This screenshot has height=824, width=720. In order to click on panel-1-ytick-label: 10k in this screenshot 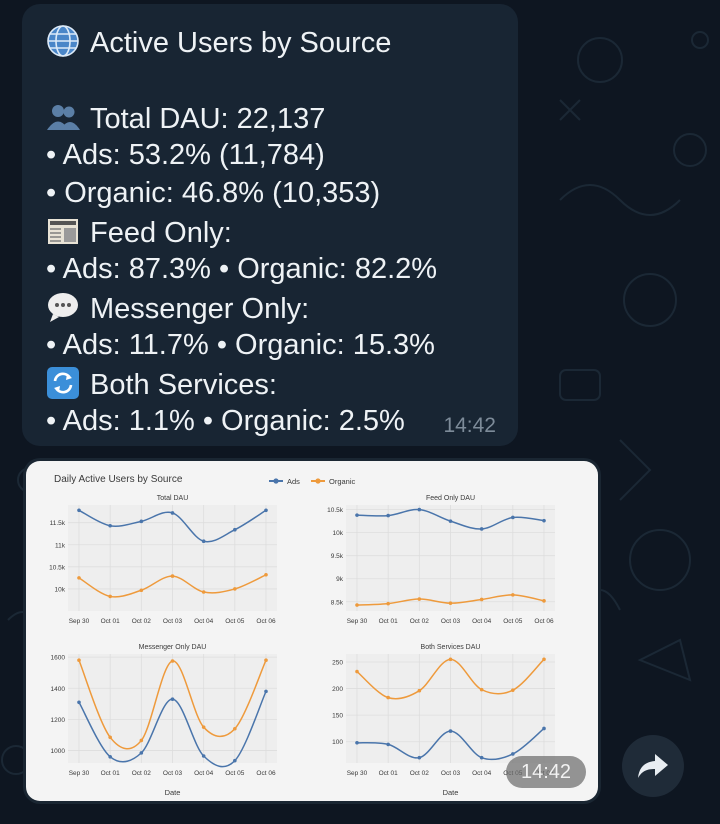, I will do `click(60, 589)`.